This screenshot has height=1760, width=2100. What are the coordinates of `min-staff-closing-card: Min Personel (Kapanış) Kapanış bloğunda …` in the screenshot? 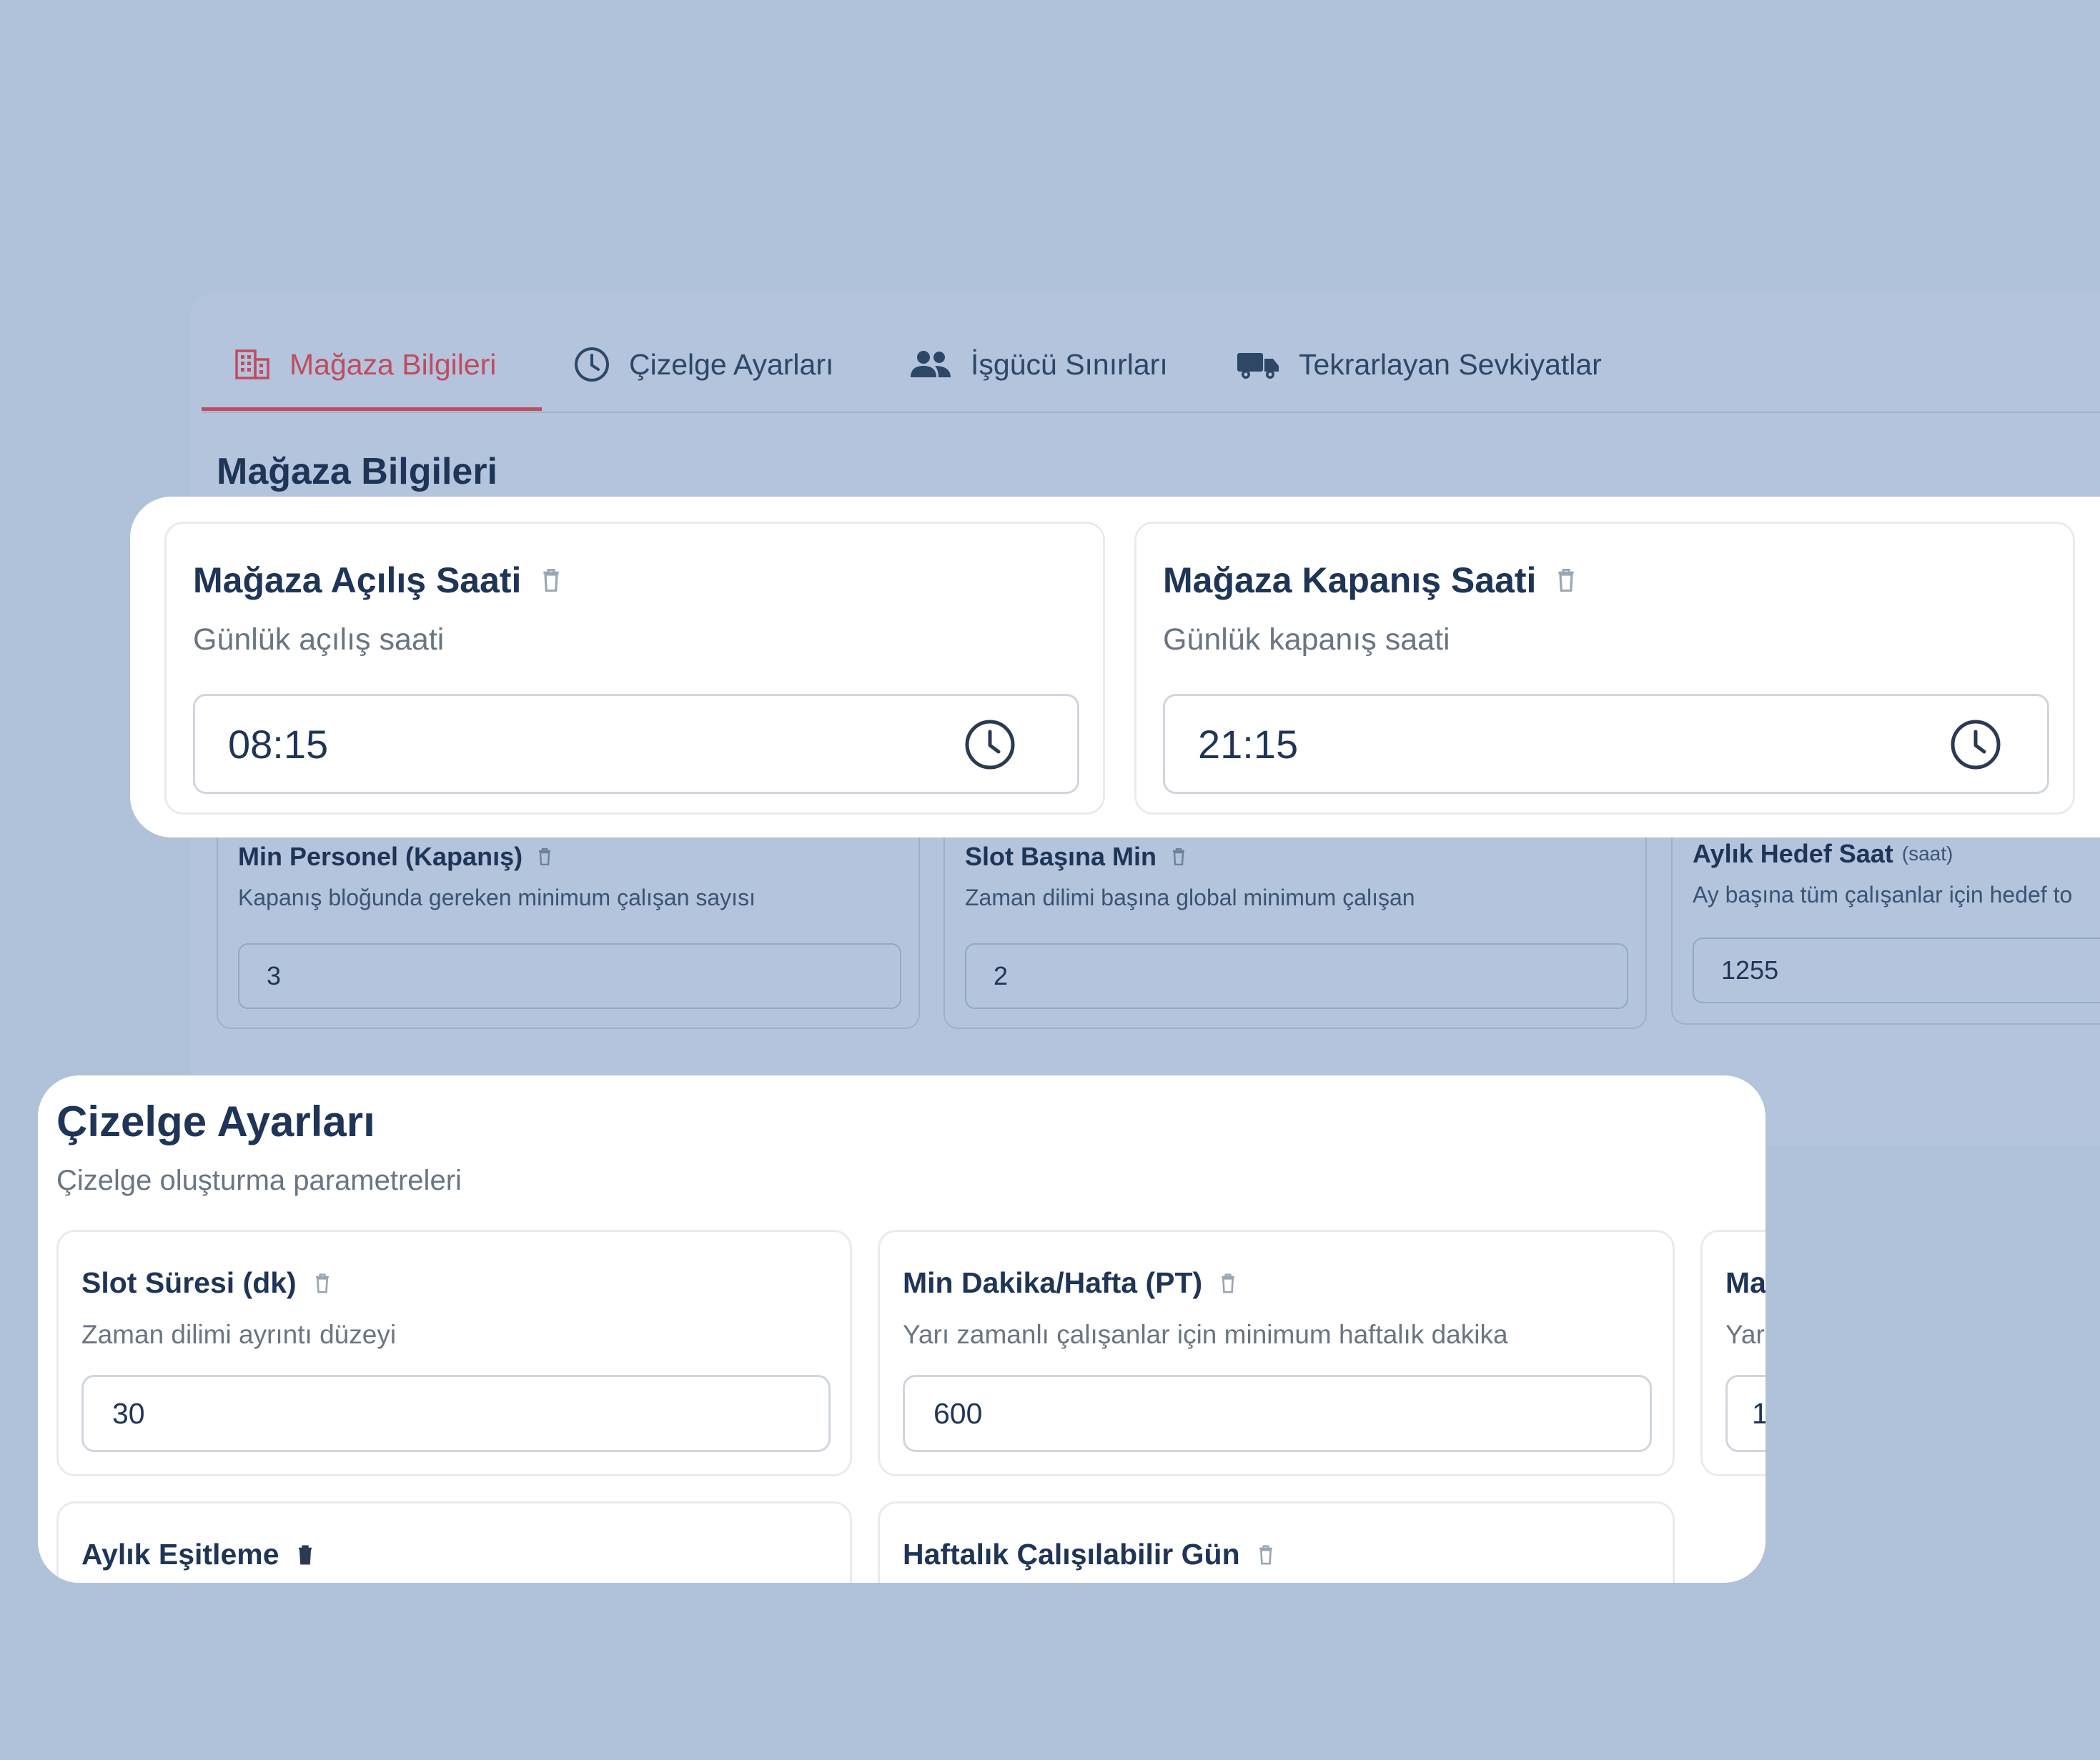 It's located at (568, 922).